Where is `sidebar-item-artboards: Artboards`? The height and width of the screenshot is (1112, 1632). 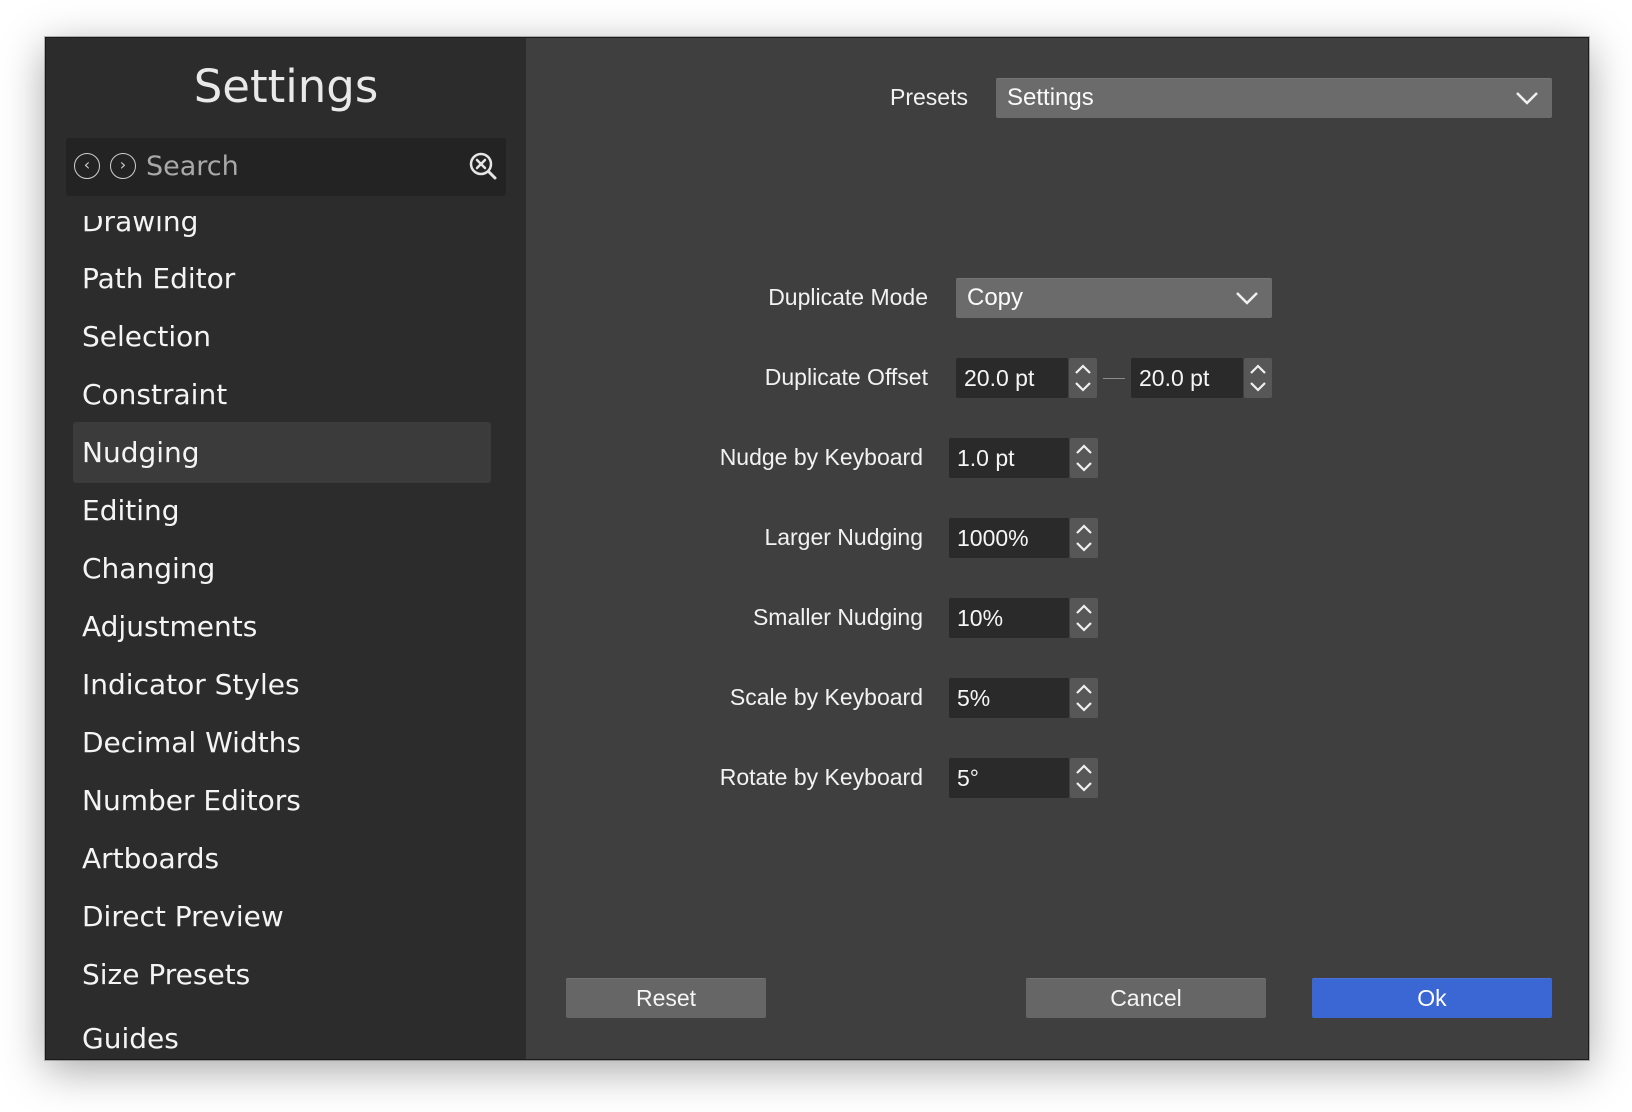 sidebar-item-artboards: Artboards is located at coordinates (282, 858).